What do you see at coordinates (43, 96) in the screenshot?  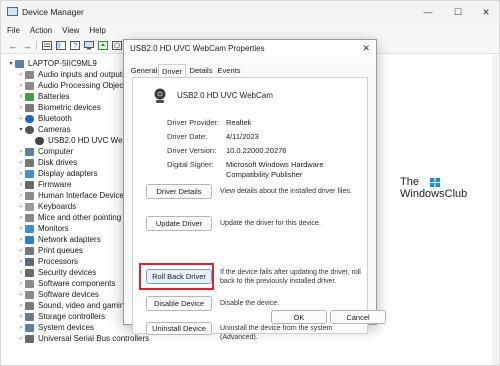 I see `tree-item: › Batteries` at bounding box center [43, 96].